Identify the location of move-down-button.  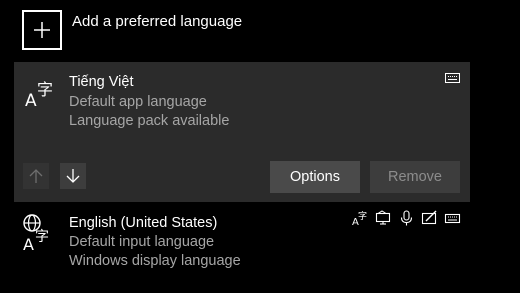
(73, 176).